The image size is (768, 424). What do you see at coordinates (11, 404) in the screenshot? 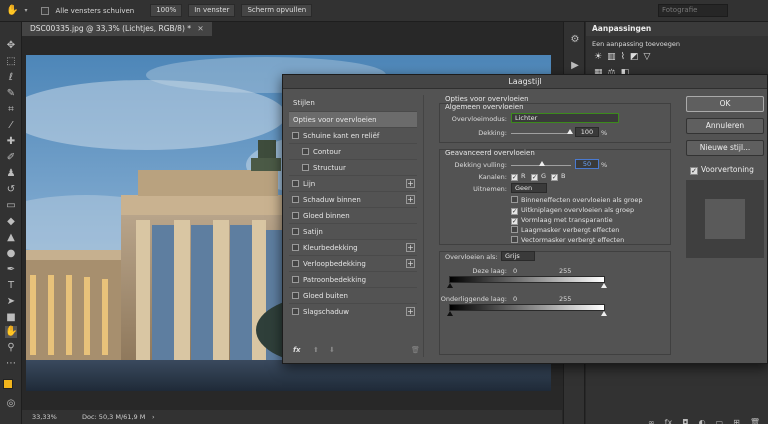
I see `quick-mask-icon: ◎` at bounding box center [11, 404].